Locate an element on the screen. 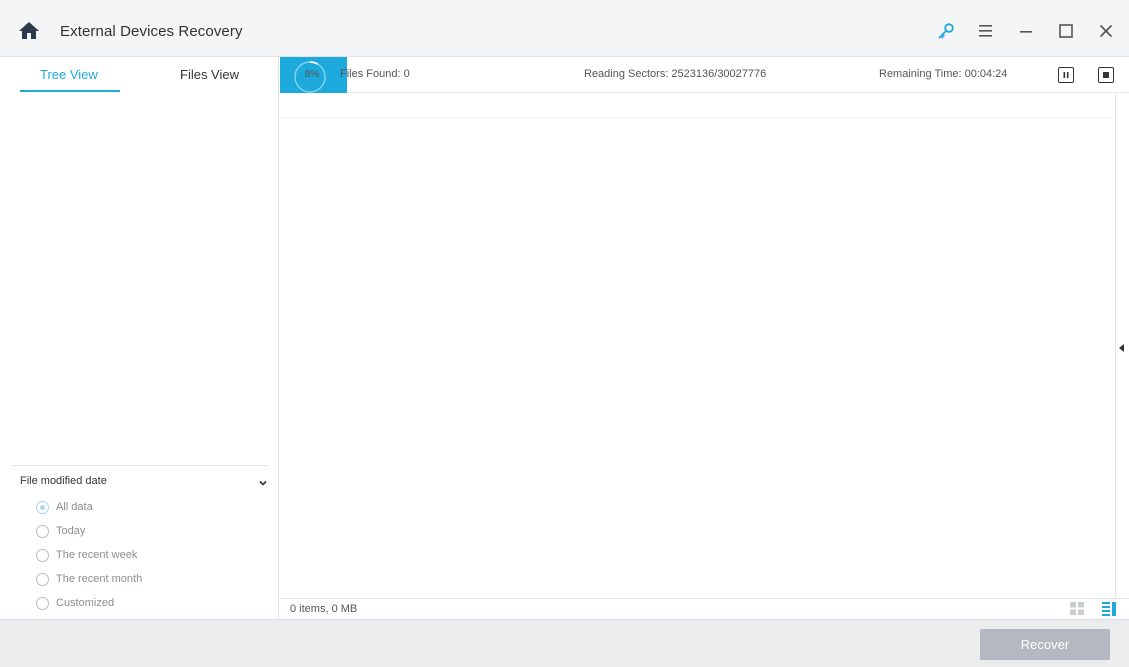 The width and height of the screenshot is (1129, 667). stop-button is located at coordinates (1106, 75).